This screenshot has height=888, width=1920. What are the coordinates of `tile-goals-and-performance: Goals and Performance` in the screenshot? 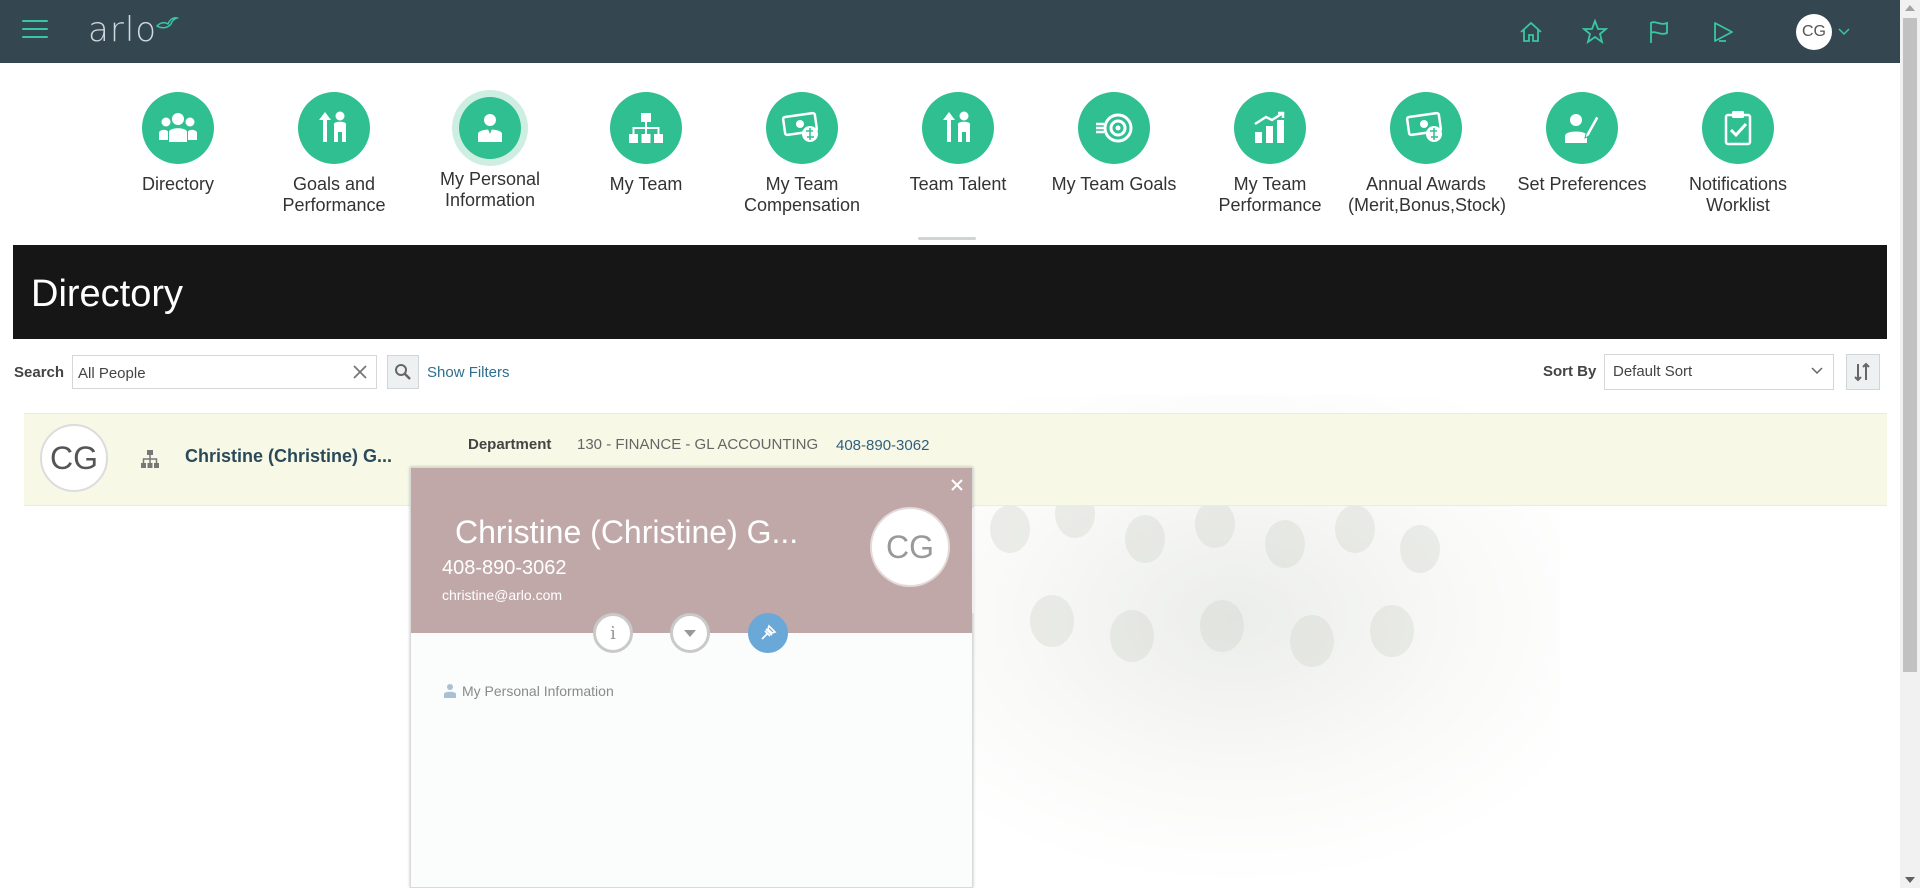 It's located at (334, 154).